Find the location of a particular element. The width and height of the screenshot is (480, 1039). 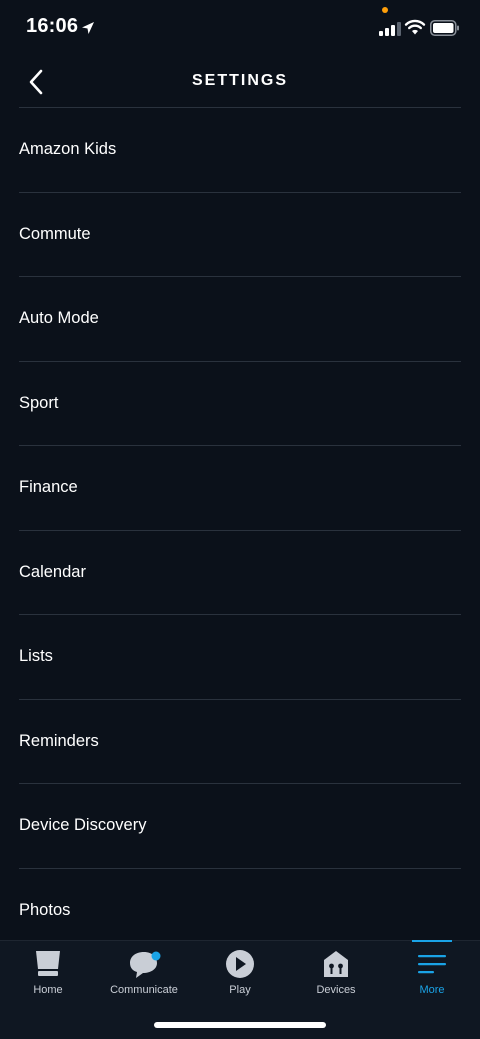

settings-item-label: Amazon Kids is located at coordinates (68, 149).